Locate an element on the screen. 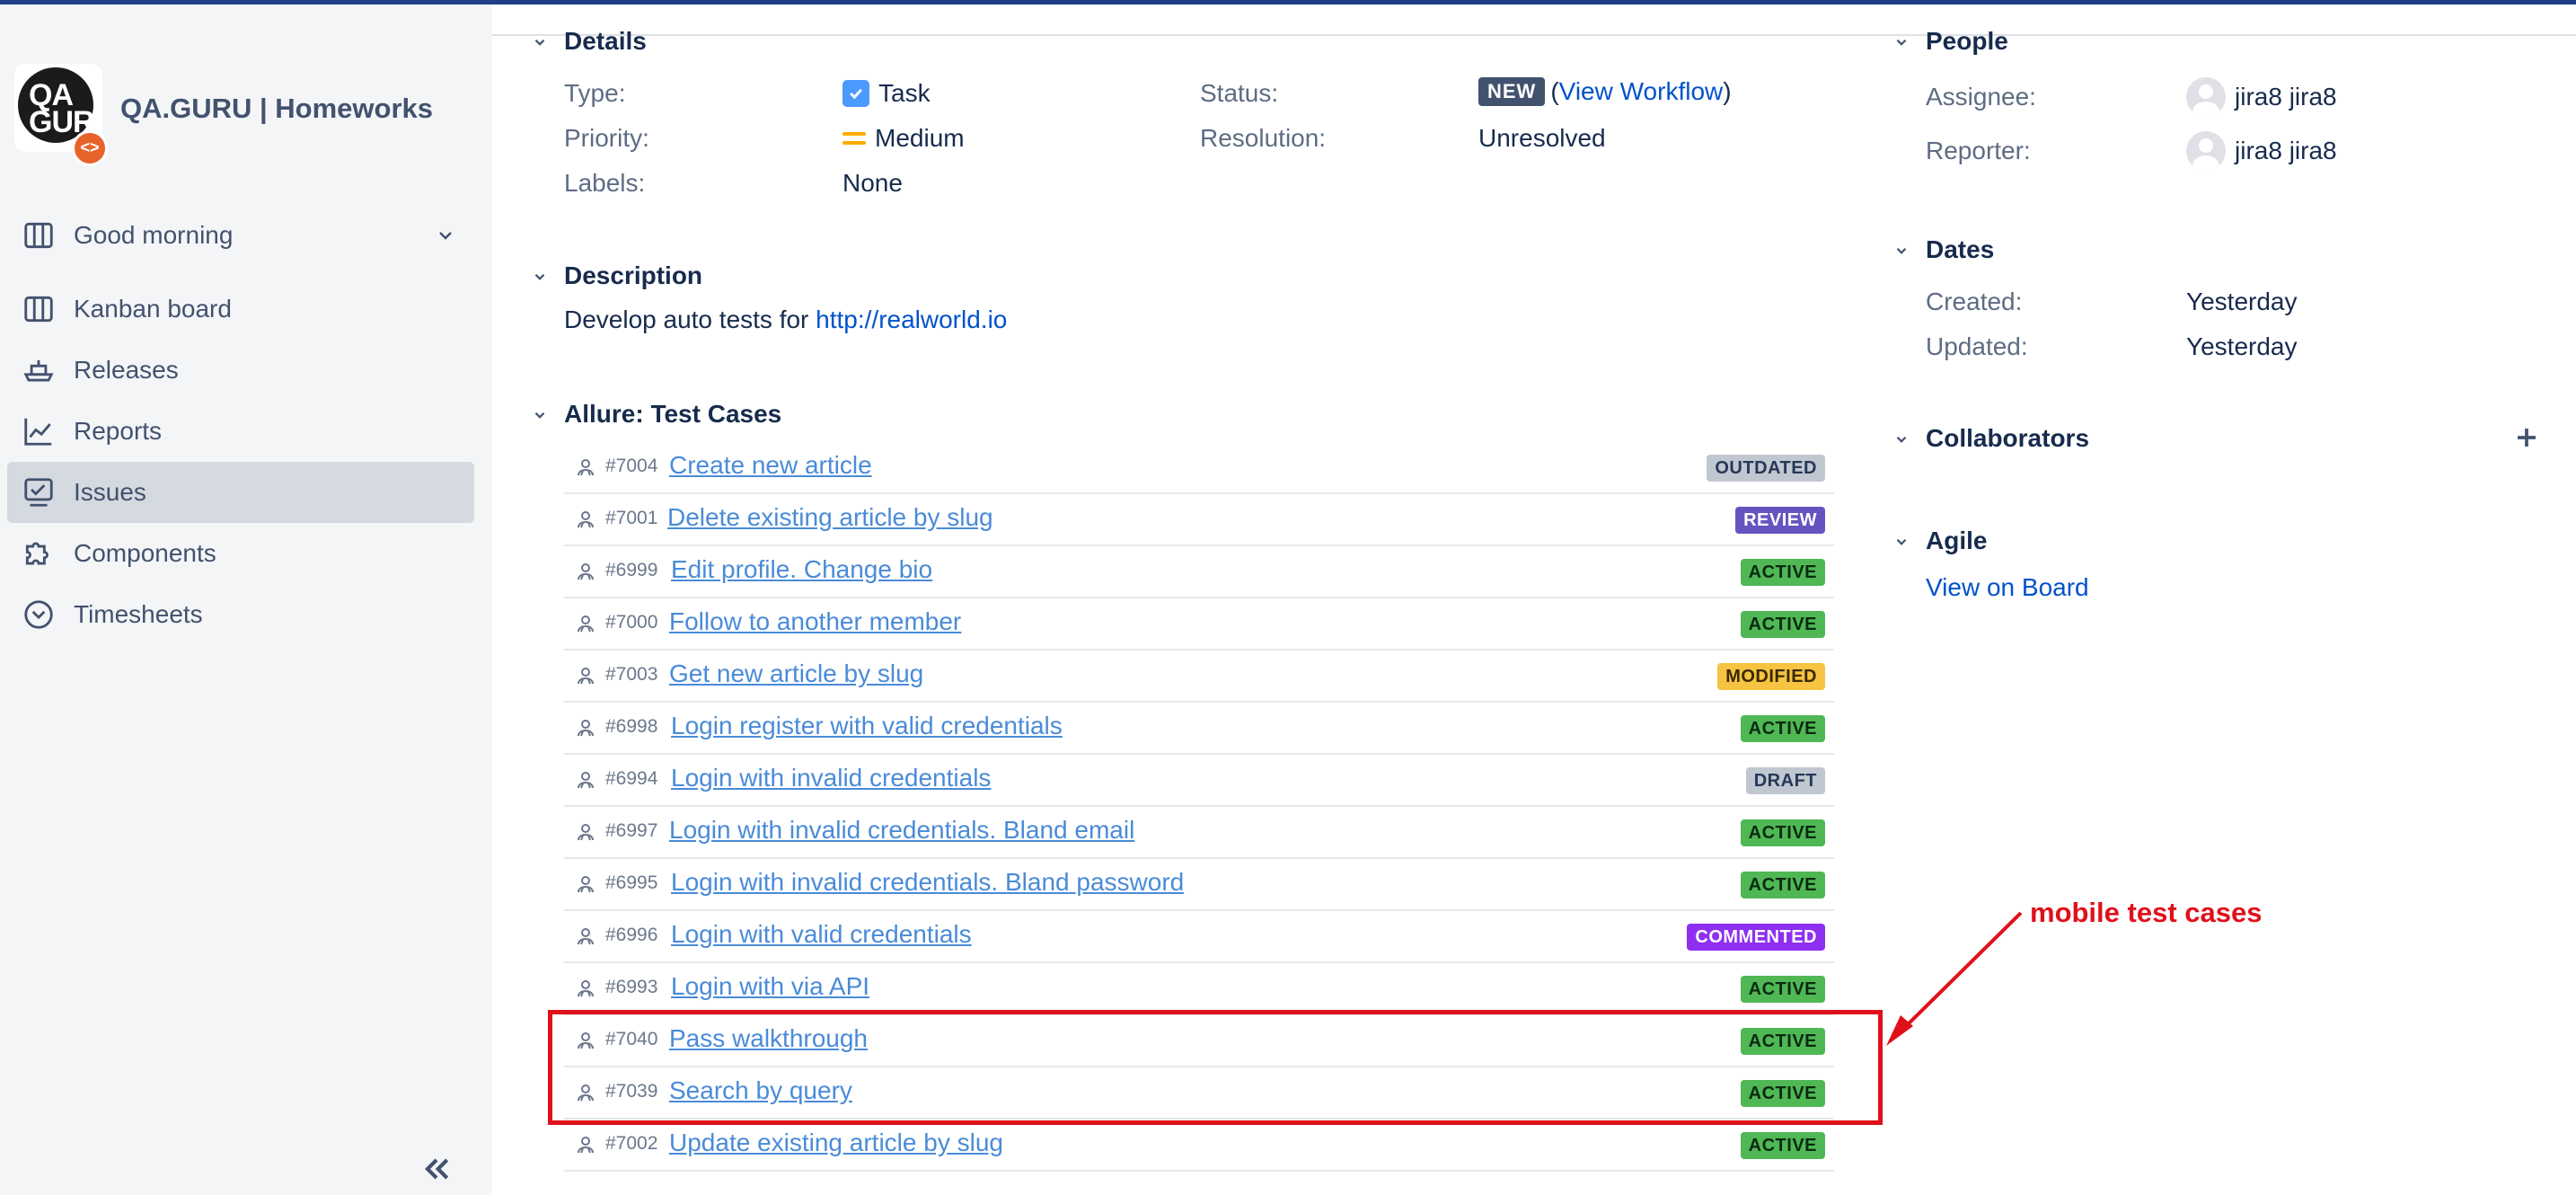 The height and width of the screenshot is (1195, 2576). test-case-id: #6993 is located at coordinates (631, 987).